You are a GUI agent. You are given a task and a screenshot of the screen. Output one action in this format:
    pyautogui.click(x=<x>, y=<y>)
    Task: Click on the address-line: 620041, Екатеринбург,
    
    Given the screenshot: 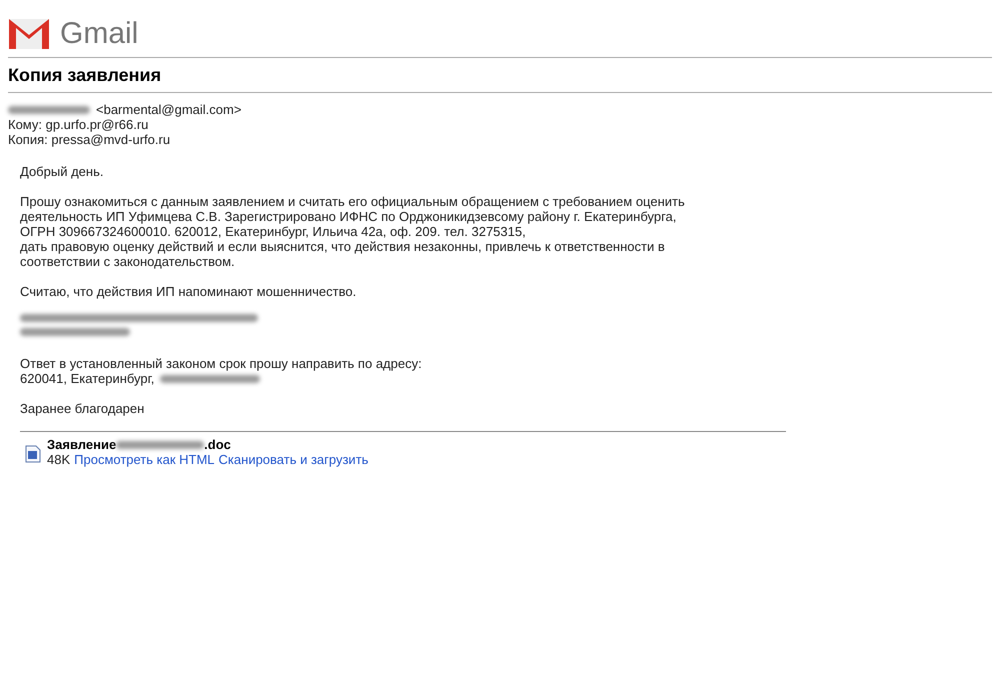 What is the action you would take?
    pyautogui.click(x=87, y=378)
    